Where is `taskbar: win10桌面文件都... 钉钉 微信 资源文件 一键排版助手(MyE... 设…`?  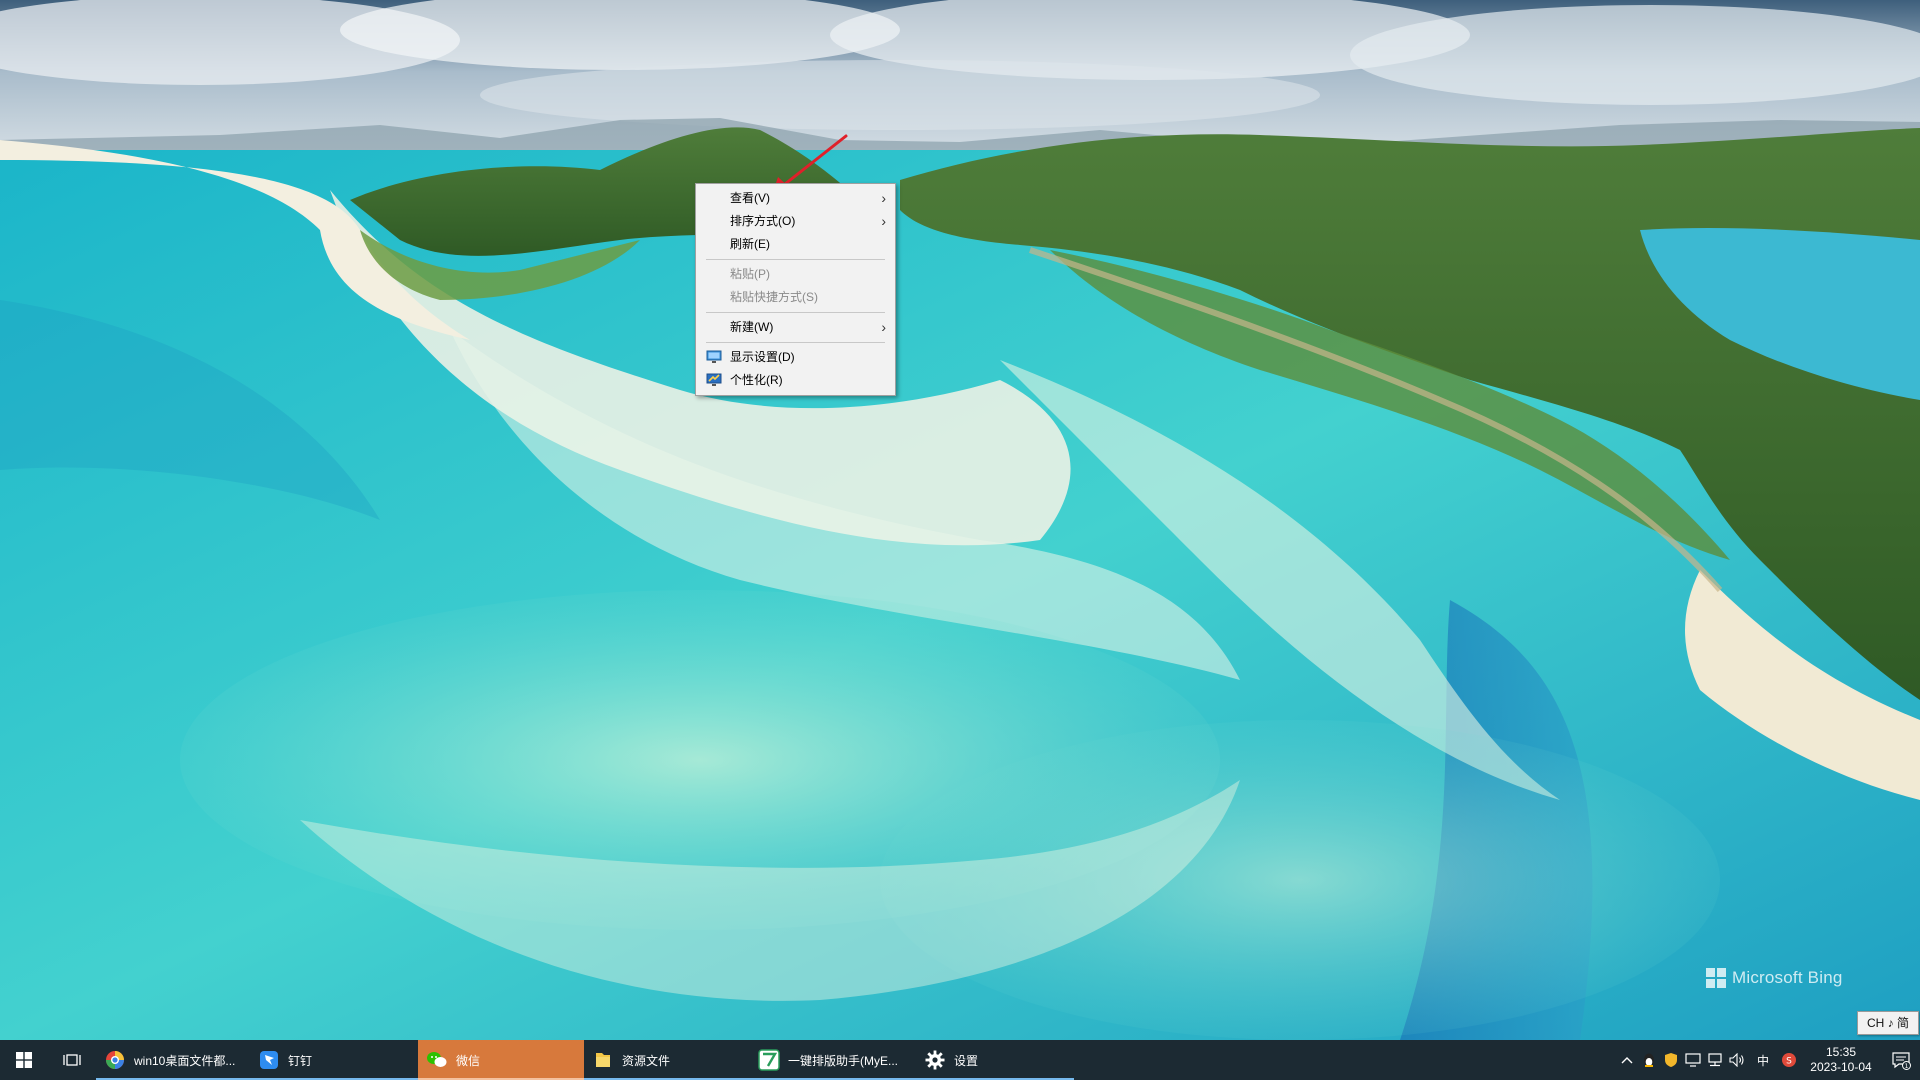
taskbar: win10桌面文件都... 钉钉 微信 资源文件 一键排版助手(MyE... 设… is located at coordinates (960, 1060).